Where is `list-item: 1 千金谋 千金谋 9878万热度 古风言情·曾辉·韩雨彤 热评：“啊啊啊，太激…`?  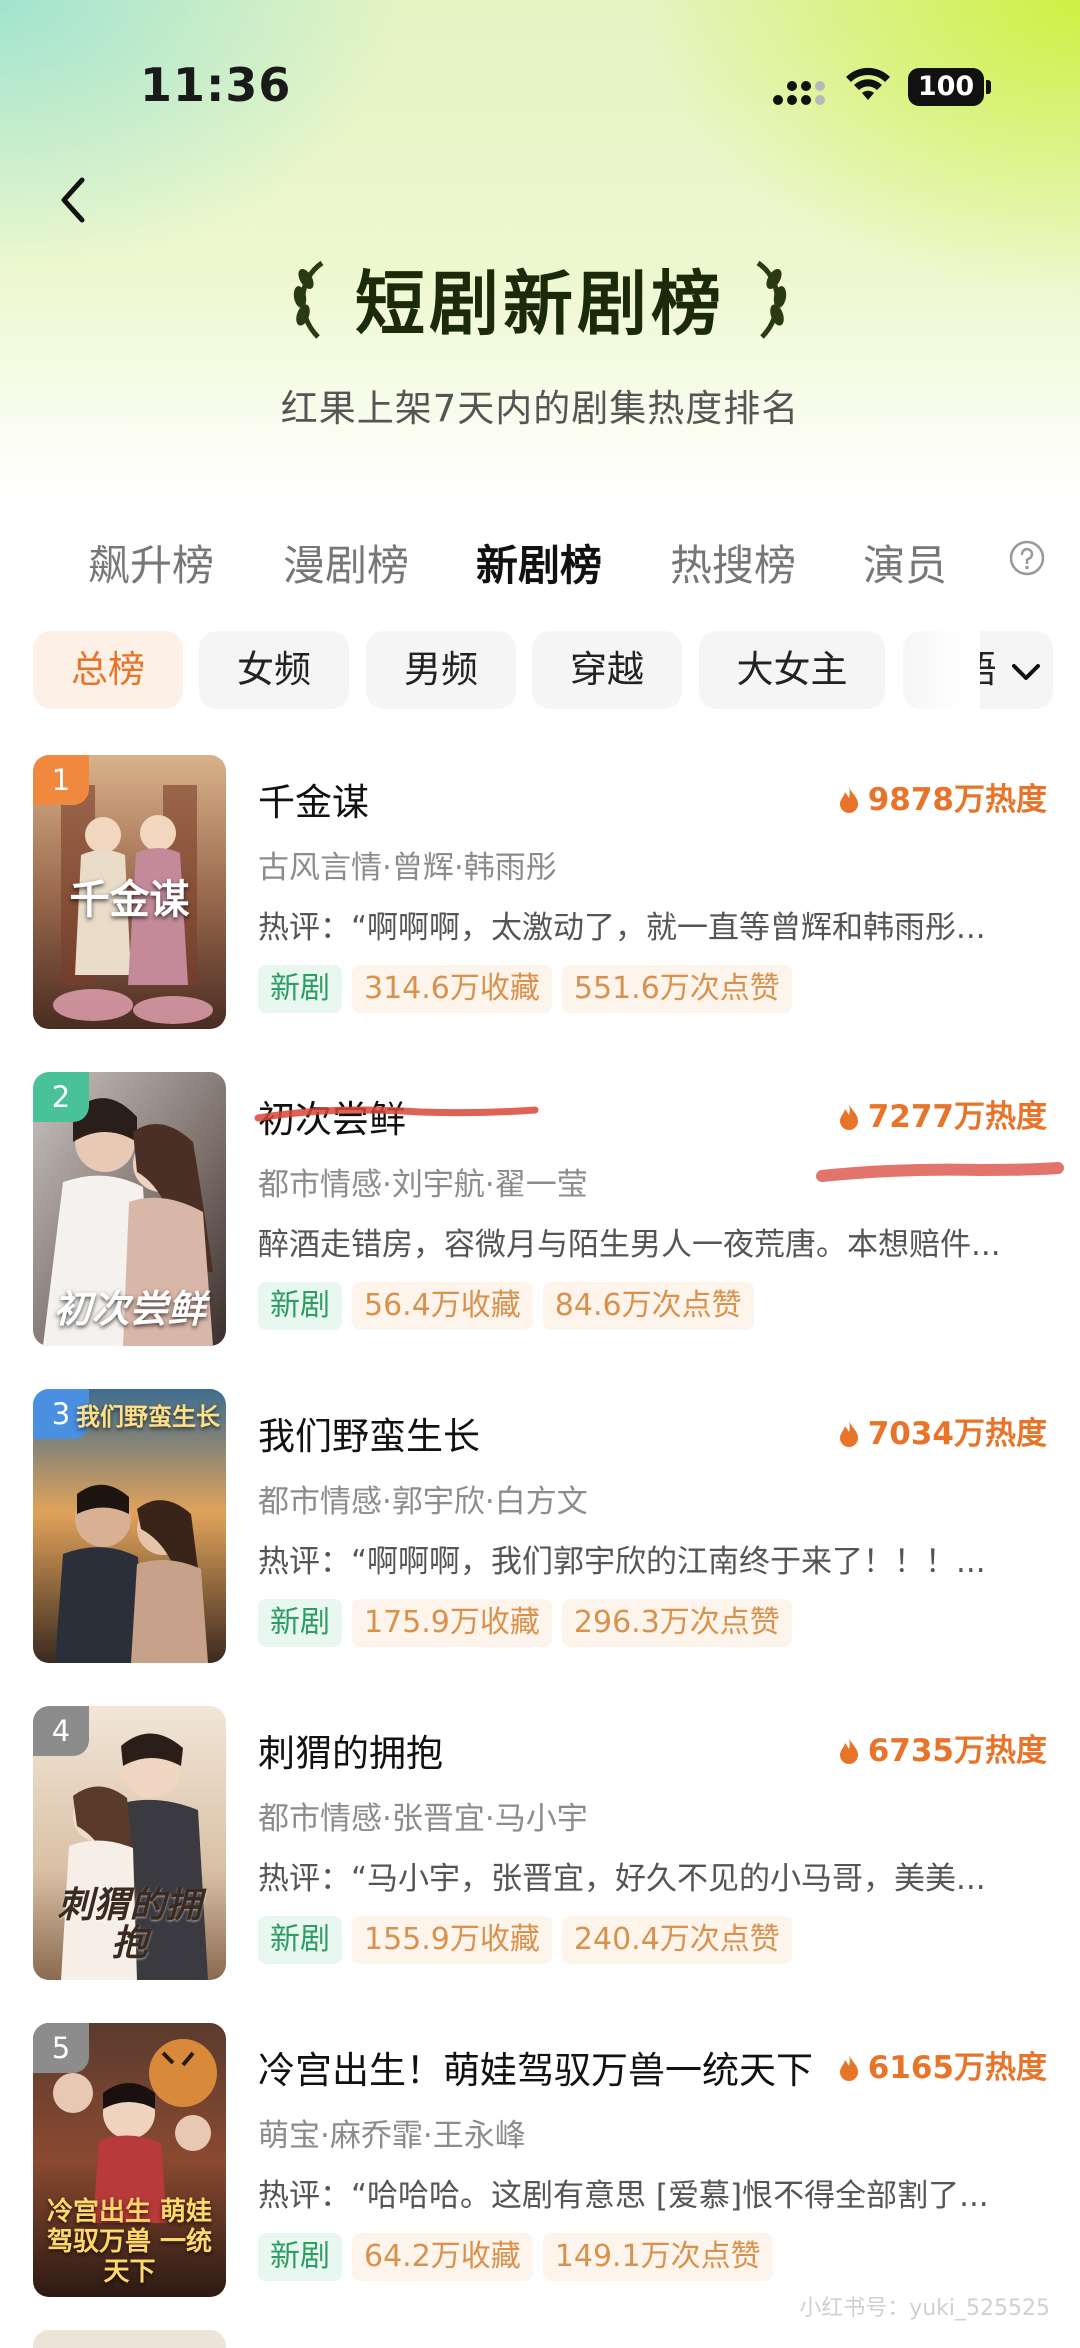
list-item: 1 千金谋 千金谋 9878万热度 古风言情·曾辉·韩雨彤 热评：“啊啊啊，太激… is located at coordinates (540, 892).